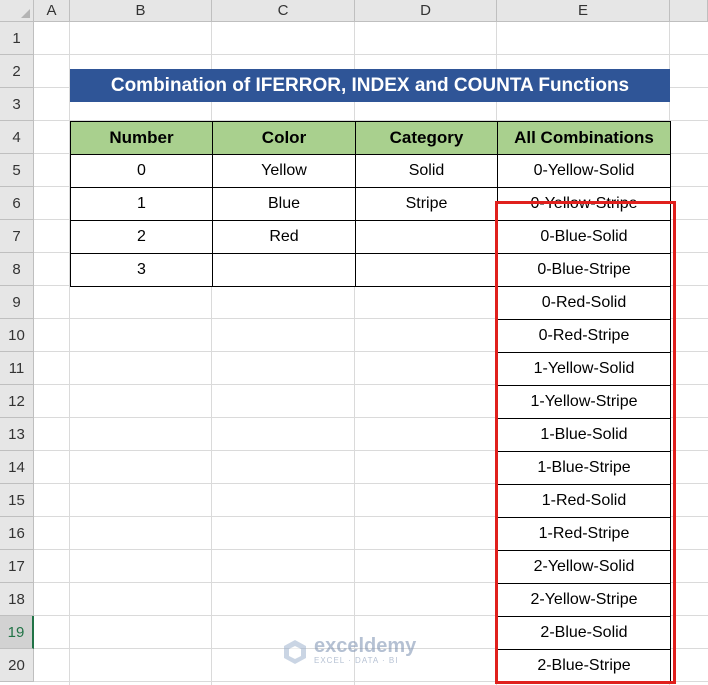 This screenshot has height=685, width=708. What do you see at coordinates (284, 171) in the screenshot?
I see `color-cell: Yellow` at bounding box center [284, 171].